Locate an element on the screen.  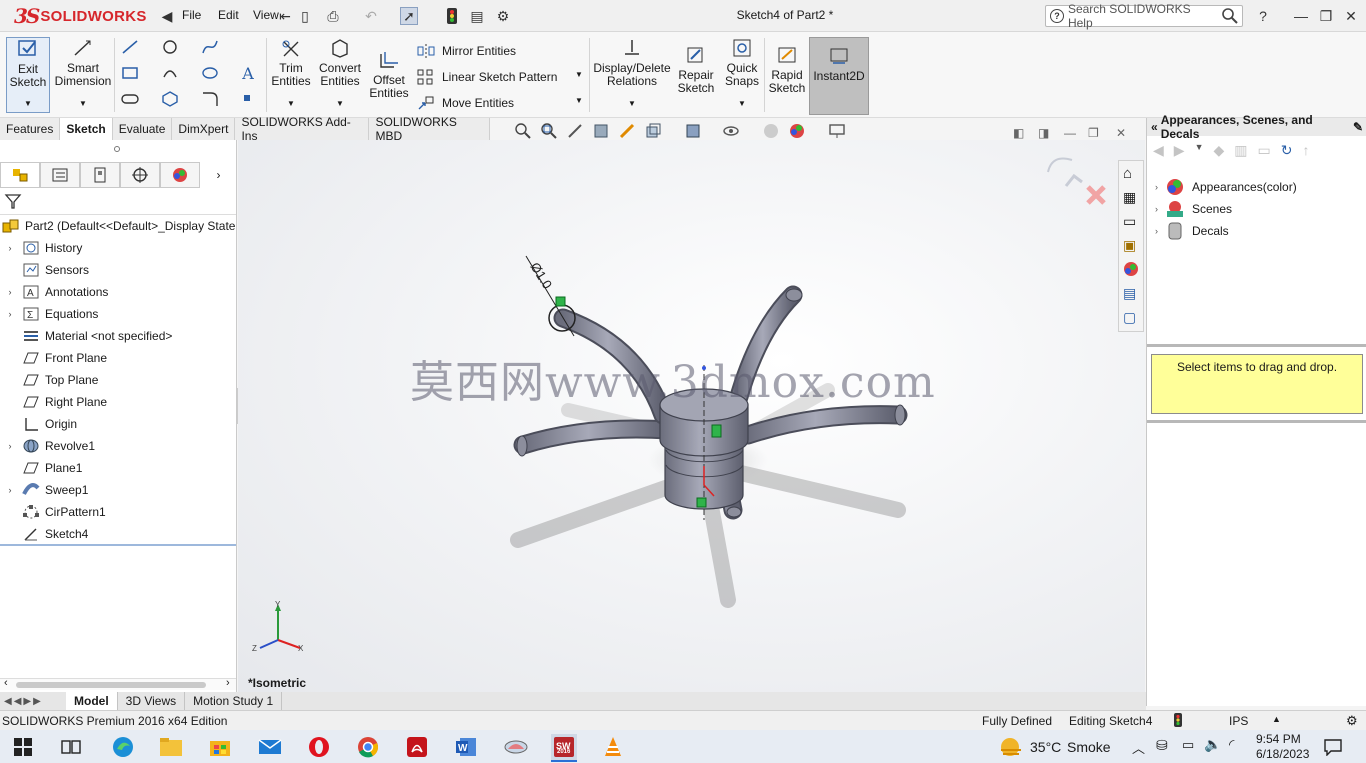
smart-dimension-button: Smart Dimension is located at coordinates (83, 62).